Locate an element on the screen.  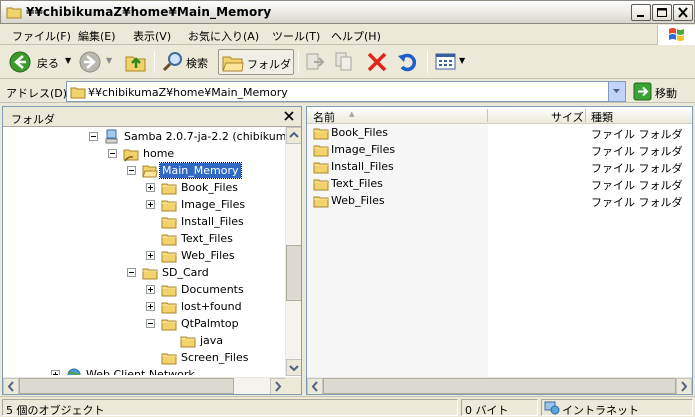
maximize-icon is located at coordinates (662, 12).